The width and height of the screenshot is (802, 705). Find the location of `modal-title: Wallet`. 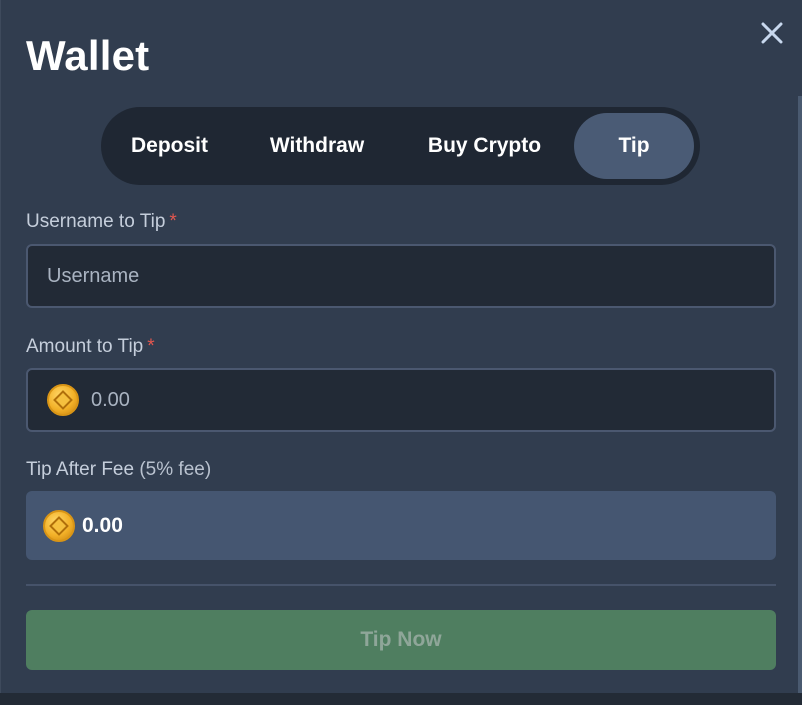

modal-title: Wallet is located at coordinates (88, 55).